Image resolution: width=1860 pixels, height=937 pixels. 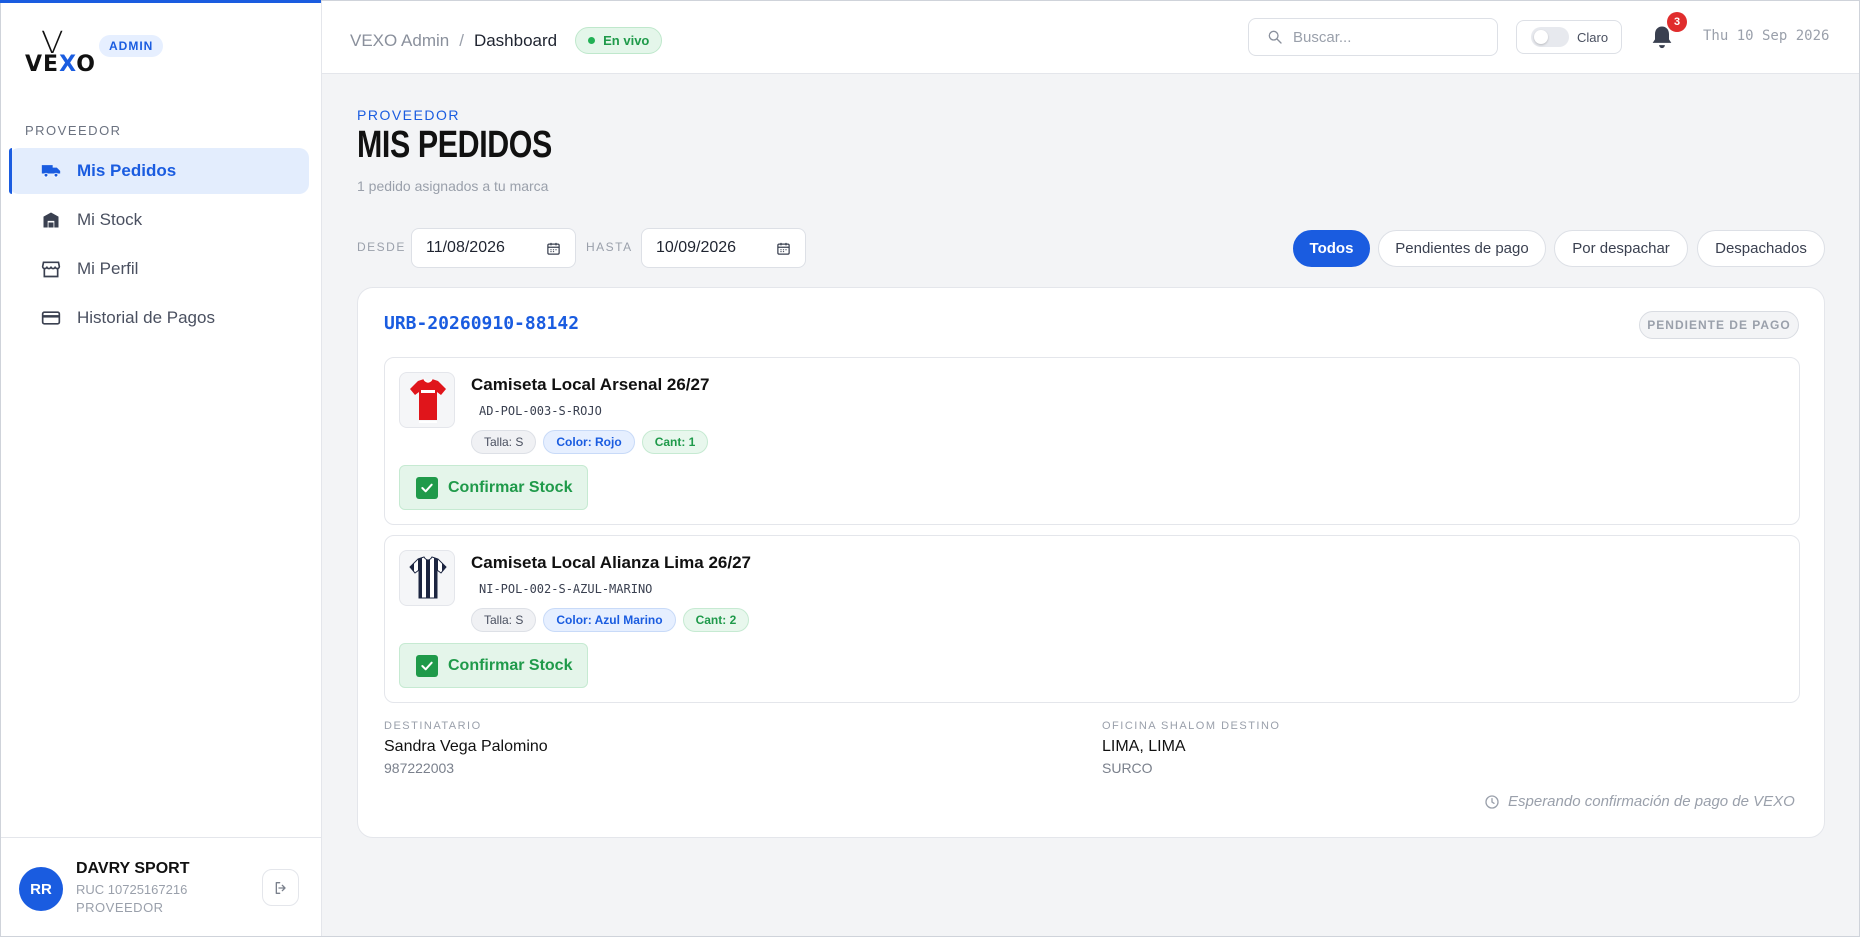 What do you see at coordinates (1492, 801) in the screenshot?
I see `clock-icon` at bounding box center [1492, 801].